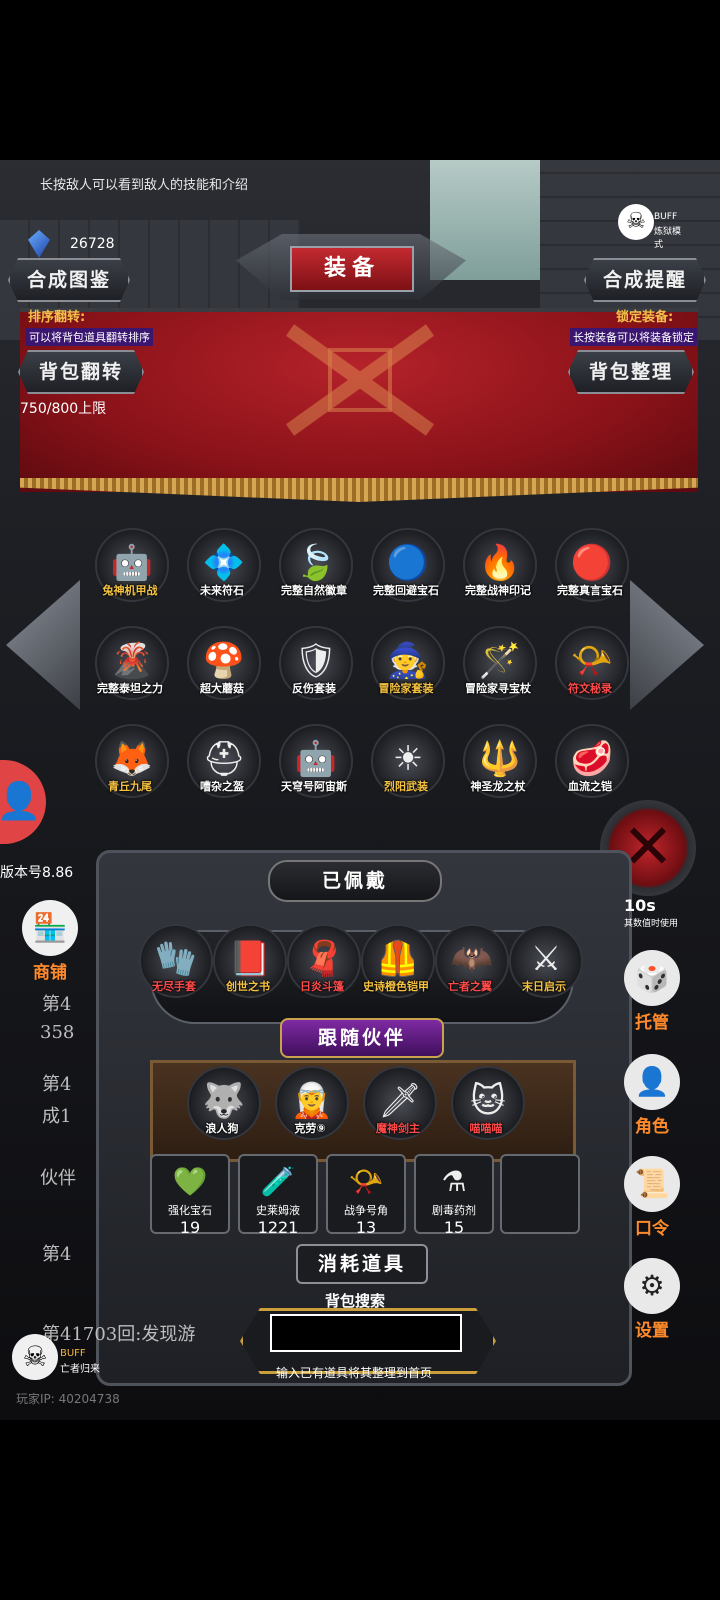 The width and height of the screenshot is (720, 1600). I want to click on item-name: 未来符石, so click(222, 590).